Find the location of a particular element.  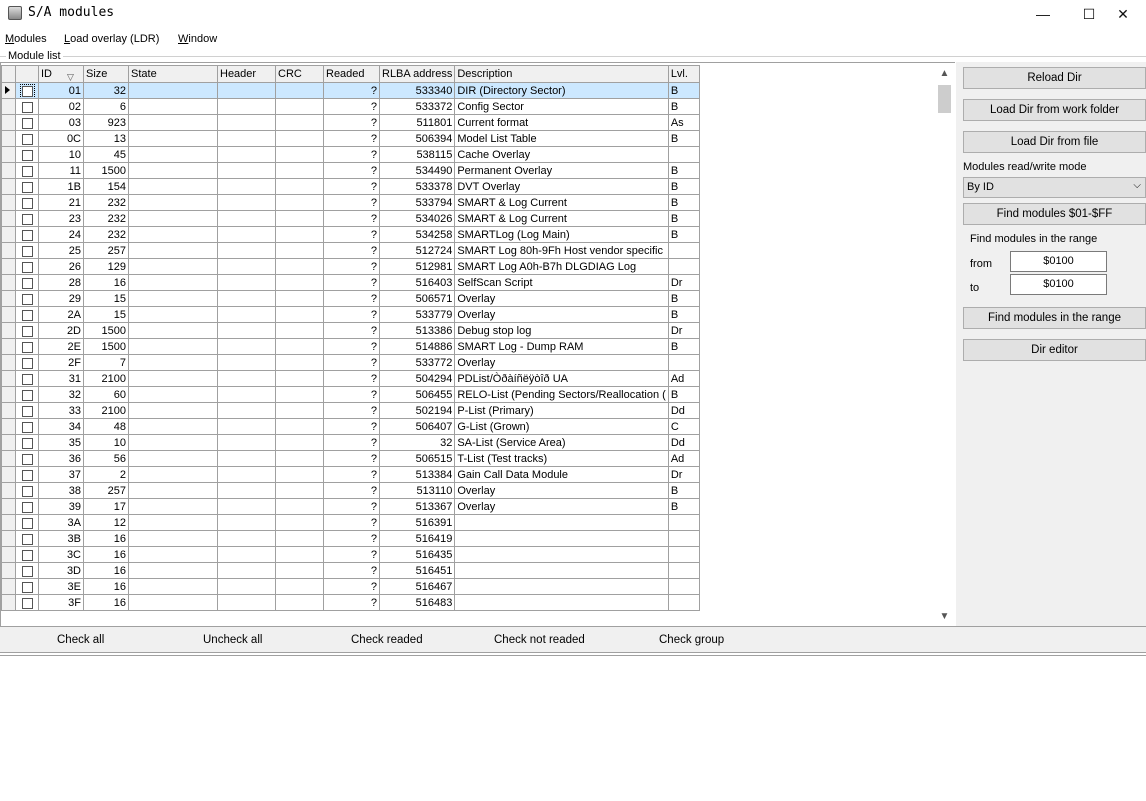

table-row: 33 2100? 502194 P-List (Primary) Dd is located at coordinates (350, 410).